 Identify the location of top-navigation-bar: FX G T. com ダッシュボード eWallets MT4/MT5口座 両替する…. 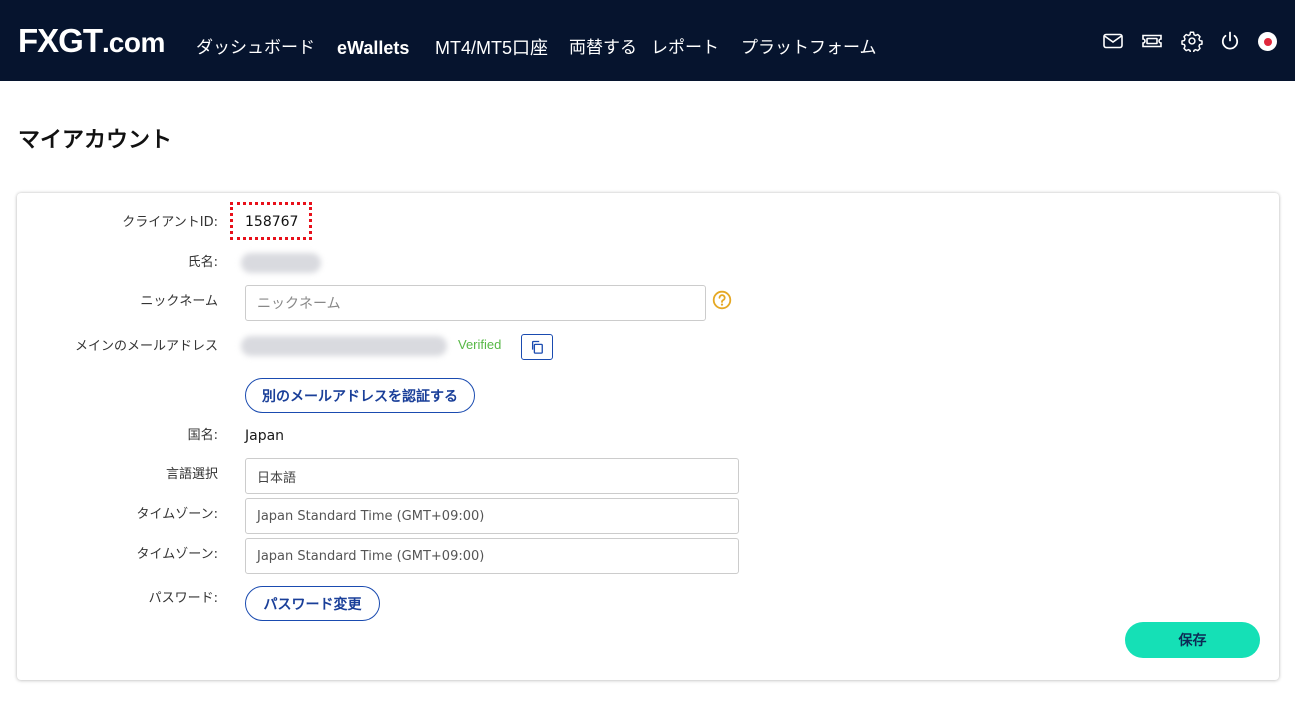
(647, 40).